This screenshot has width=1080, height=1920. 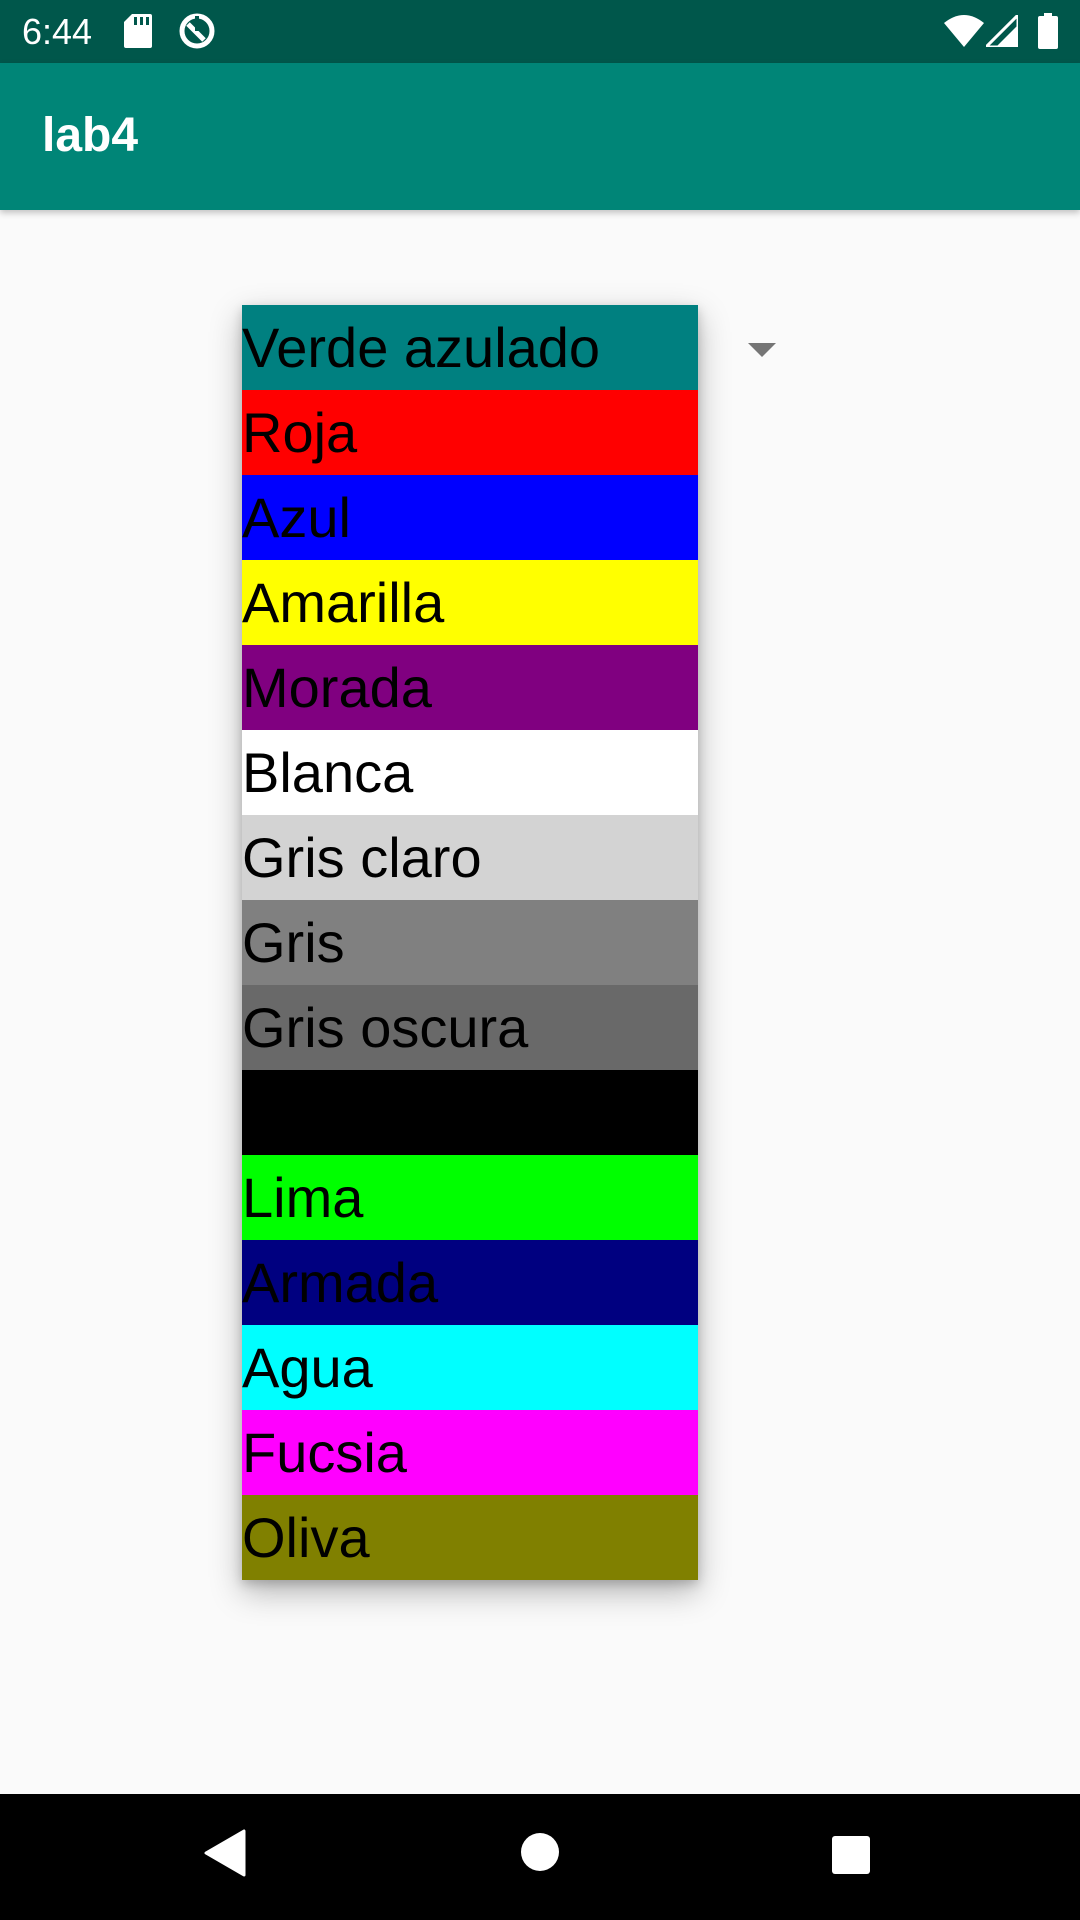 I want to click on status-bar: 6:44, so click(x=540, y=31).